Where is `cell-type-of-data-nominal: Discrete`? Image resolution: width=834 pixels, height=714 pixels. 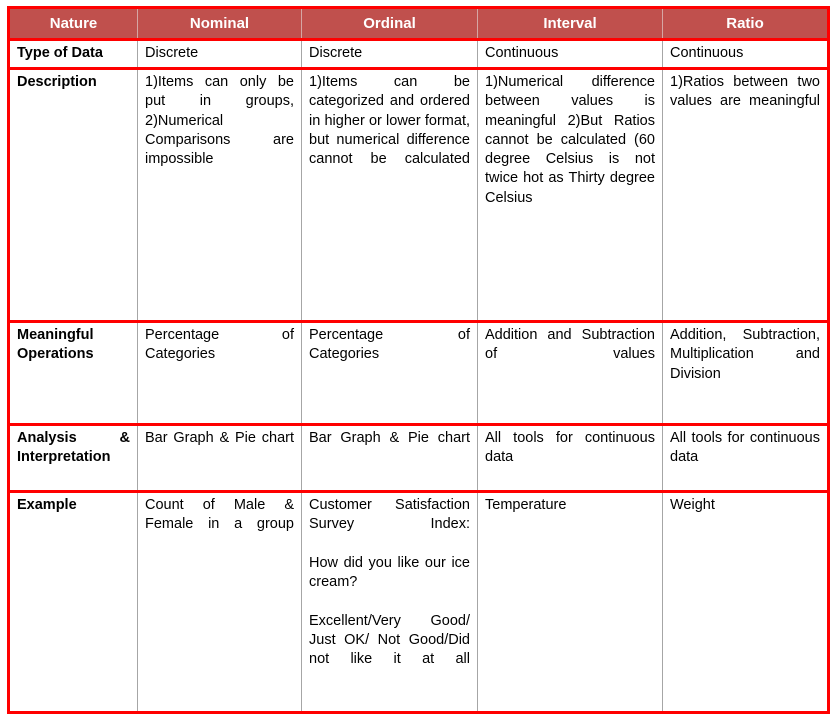 cell-type-of-data-nominal: Discrete is located at coordinates (219, 54).